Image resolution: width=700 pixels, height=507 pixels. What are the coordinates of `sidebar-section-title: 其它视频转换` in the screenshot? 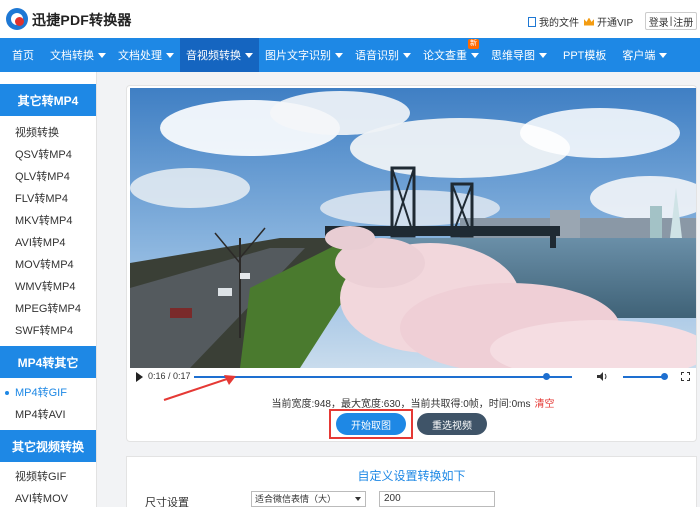 It's located at (48, 446).